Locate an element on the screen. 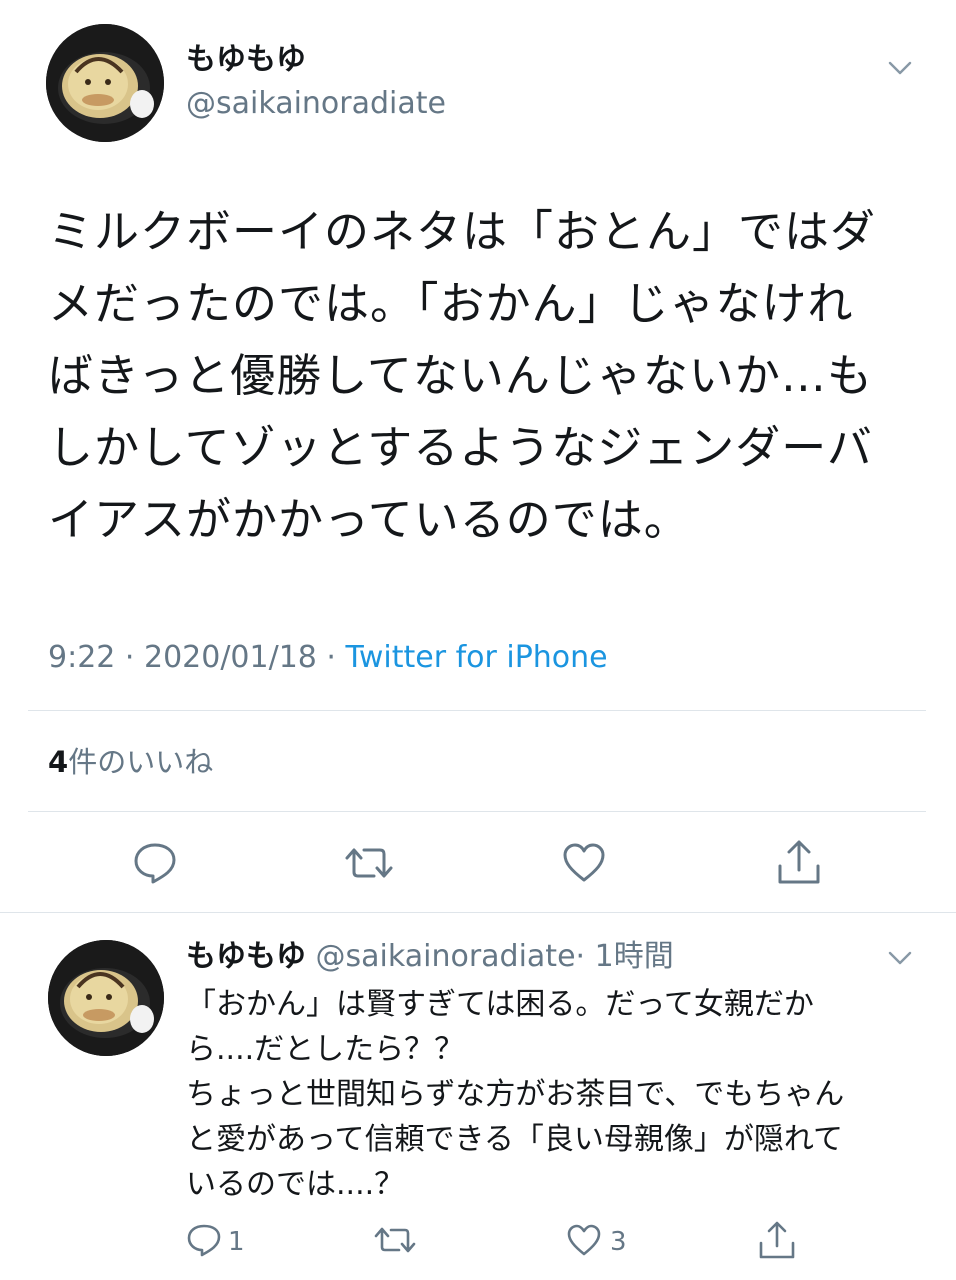  timestamp: 9:22 · 2020/01/18 · is located at coordinates (197, 657).